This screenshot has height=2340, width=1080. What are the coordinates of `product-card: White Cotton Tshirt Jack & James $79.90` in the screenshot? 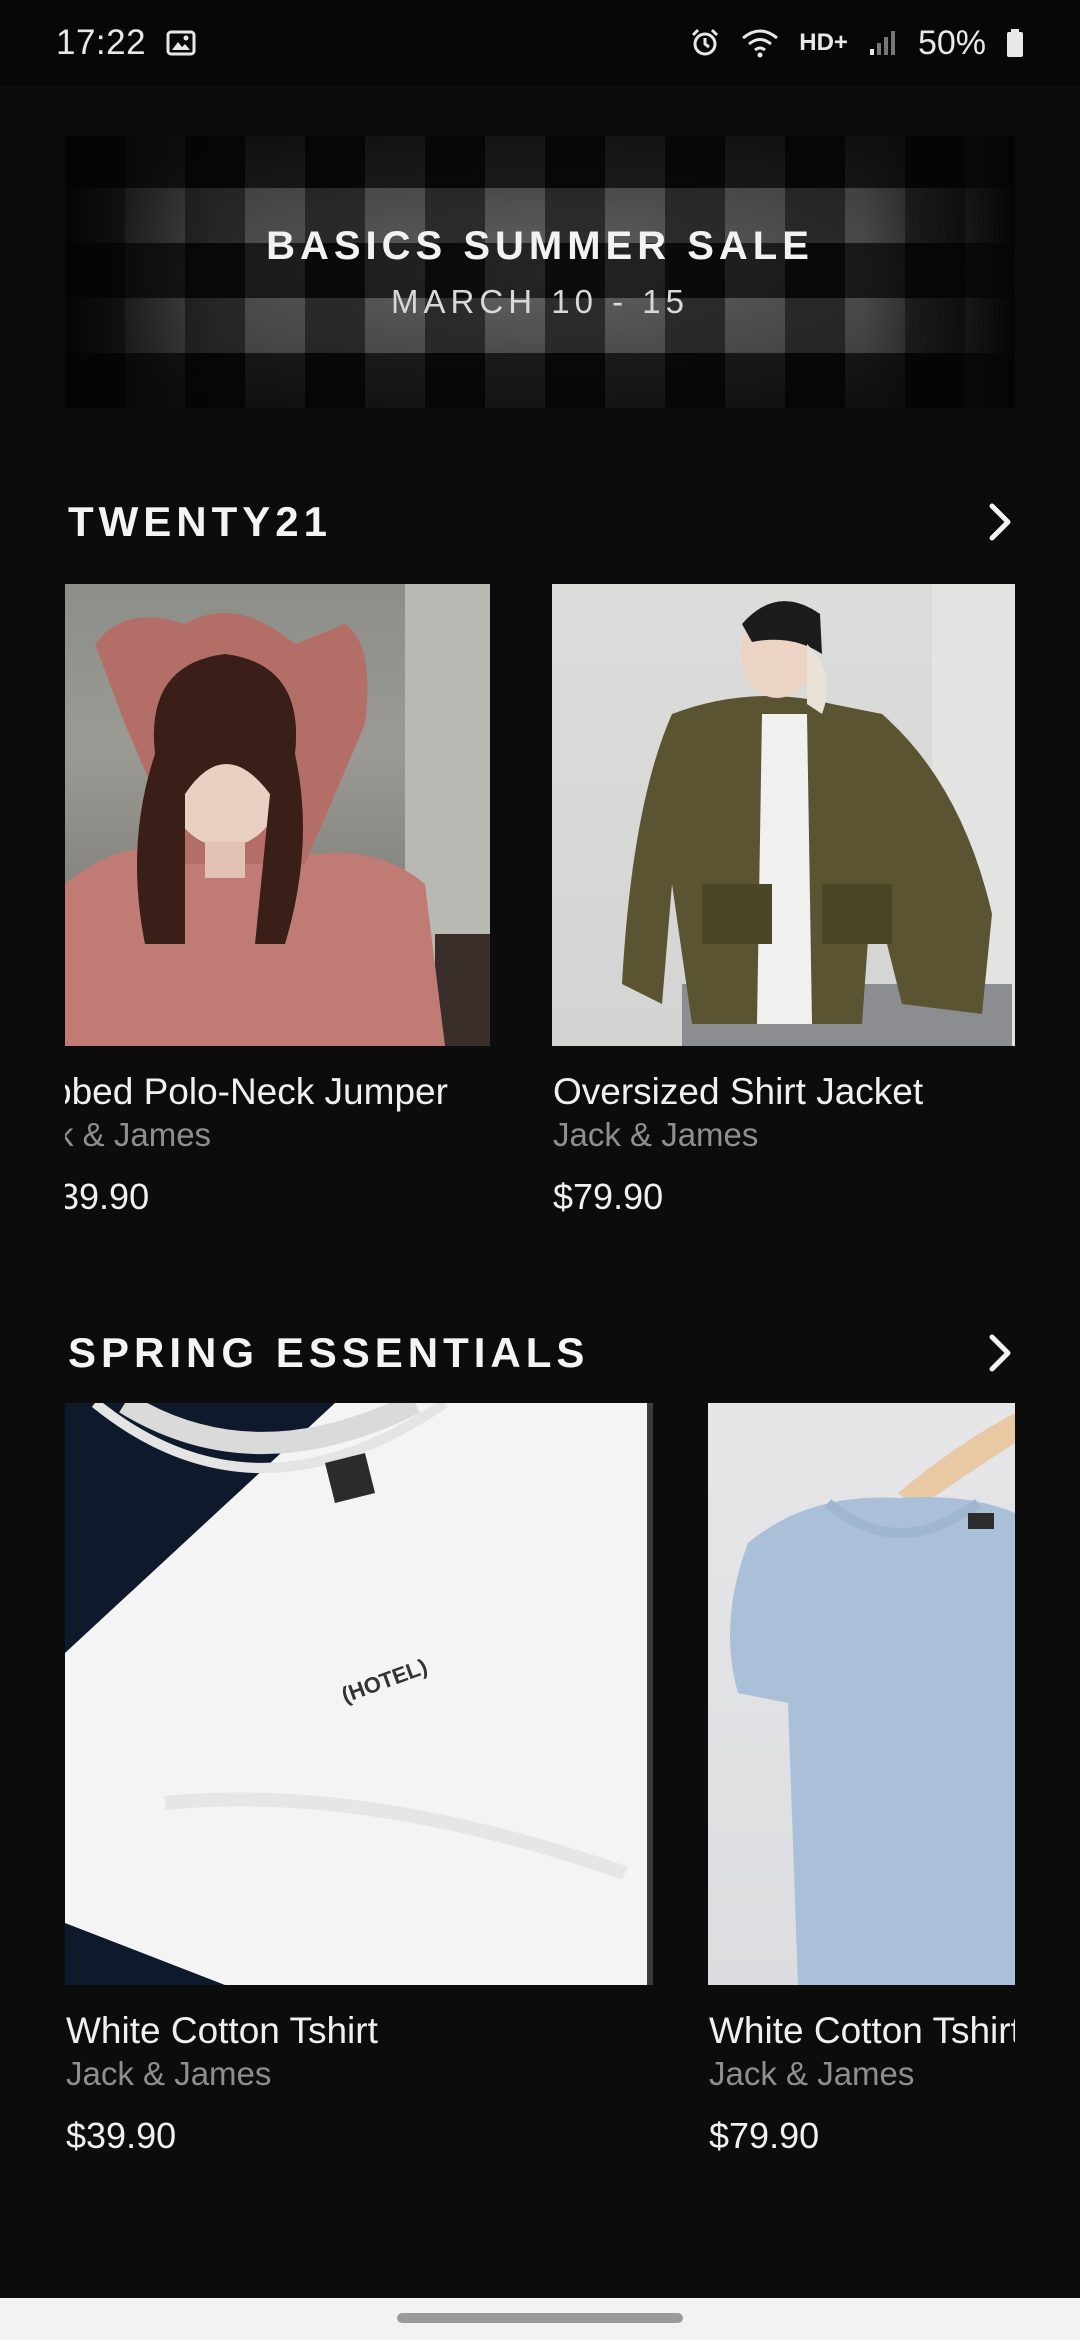 It's located at (861, 1788).